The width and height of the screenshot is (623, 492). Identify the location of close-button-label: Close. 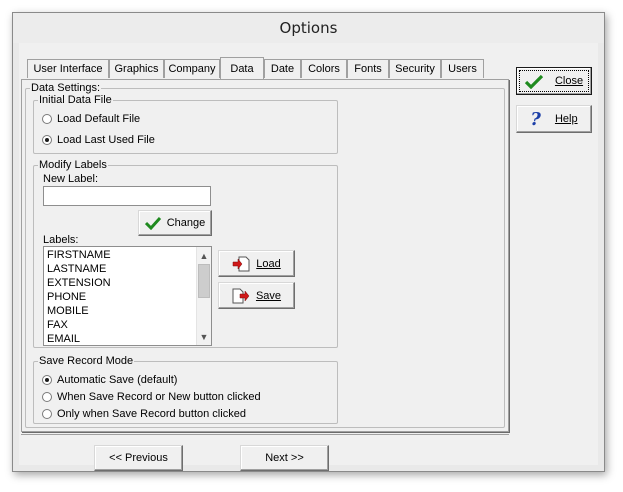
(569, 81).